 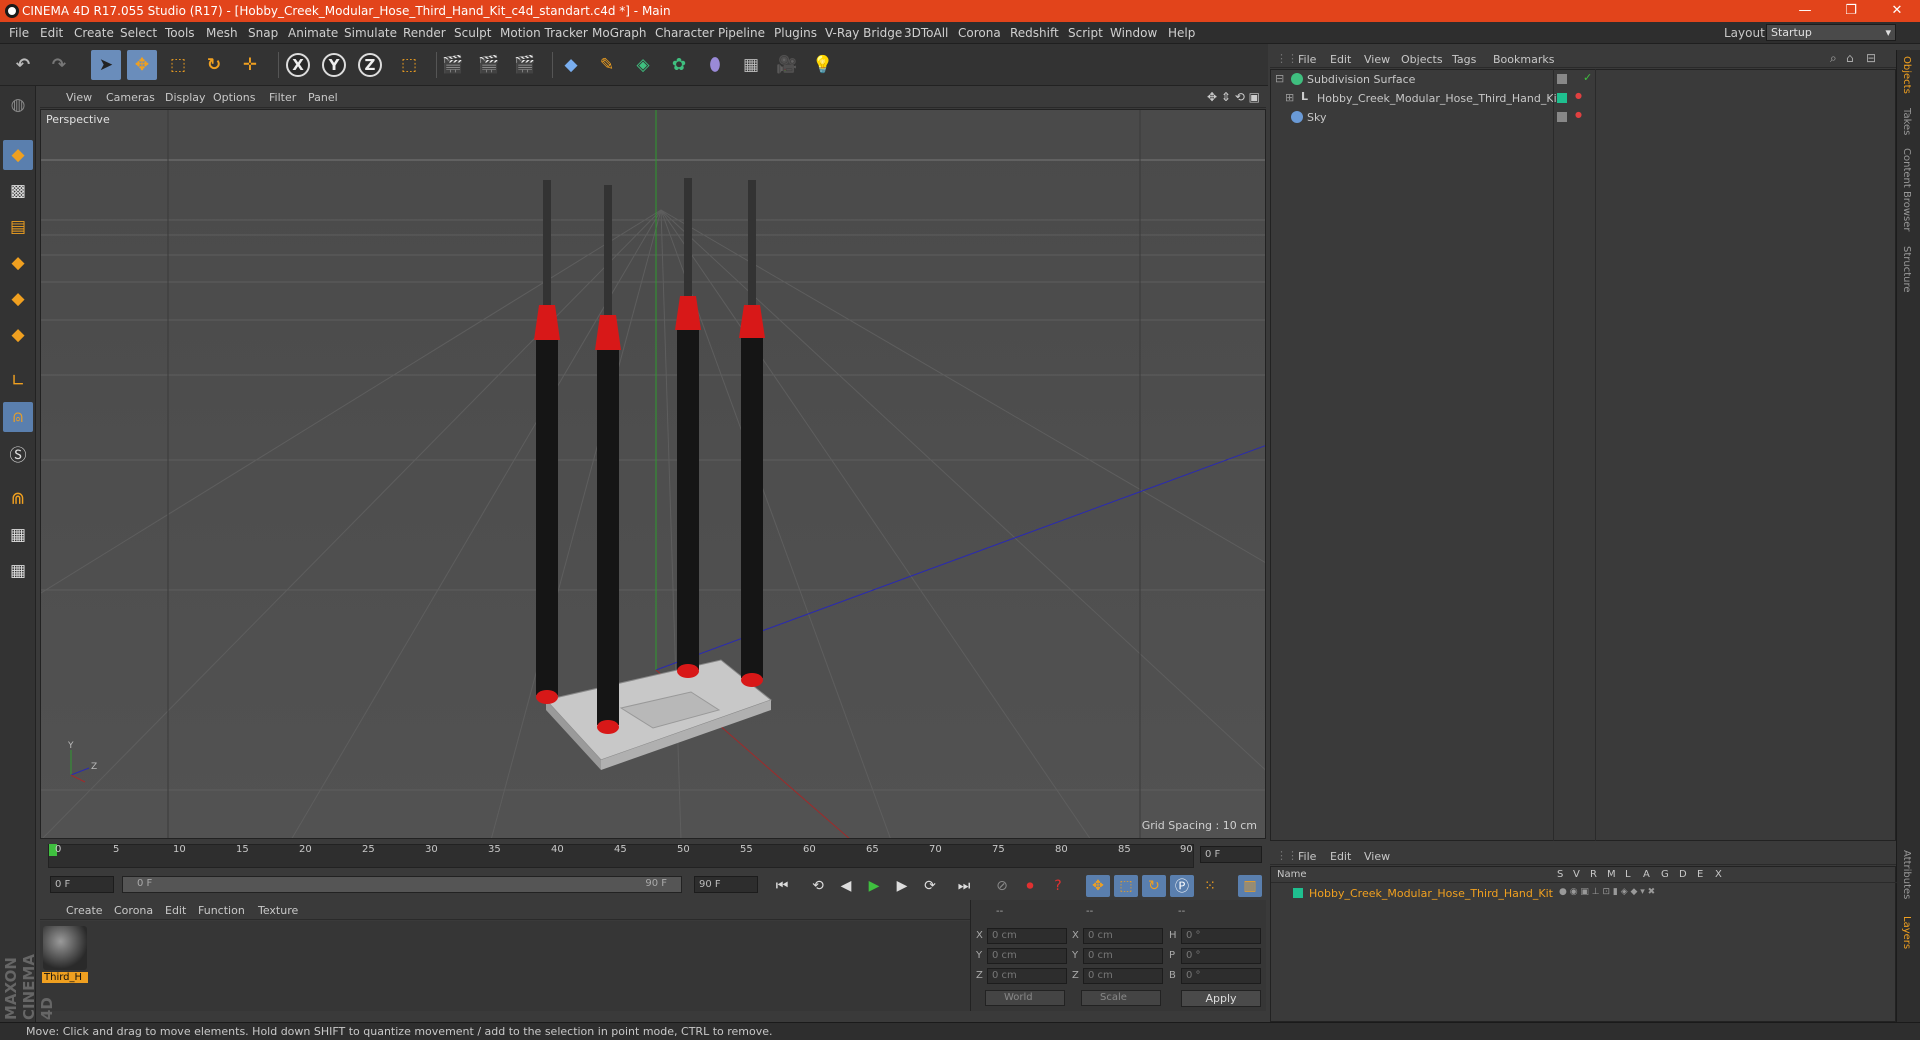 I want to click on points-mode-button: ◆, so click(x=18, y=263).